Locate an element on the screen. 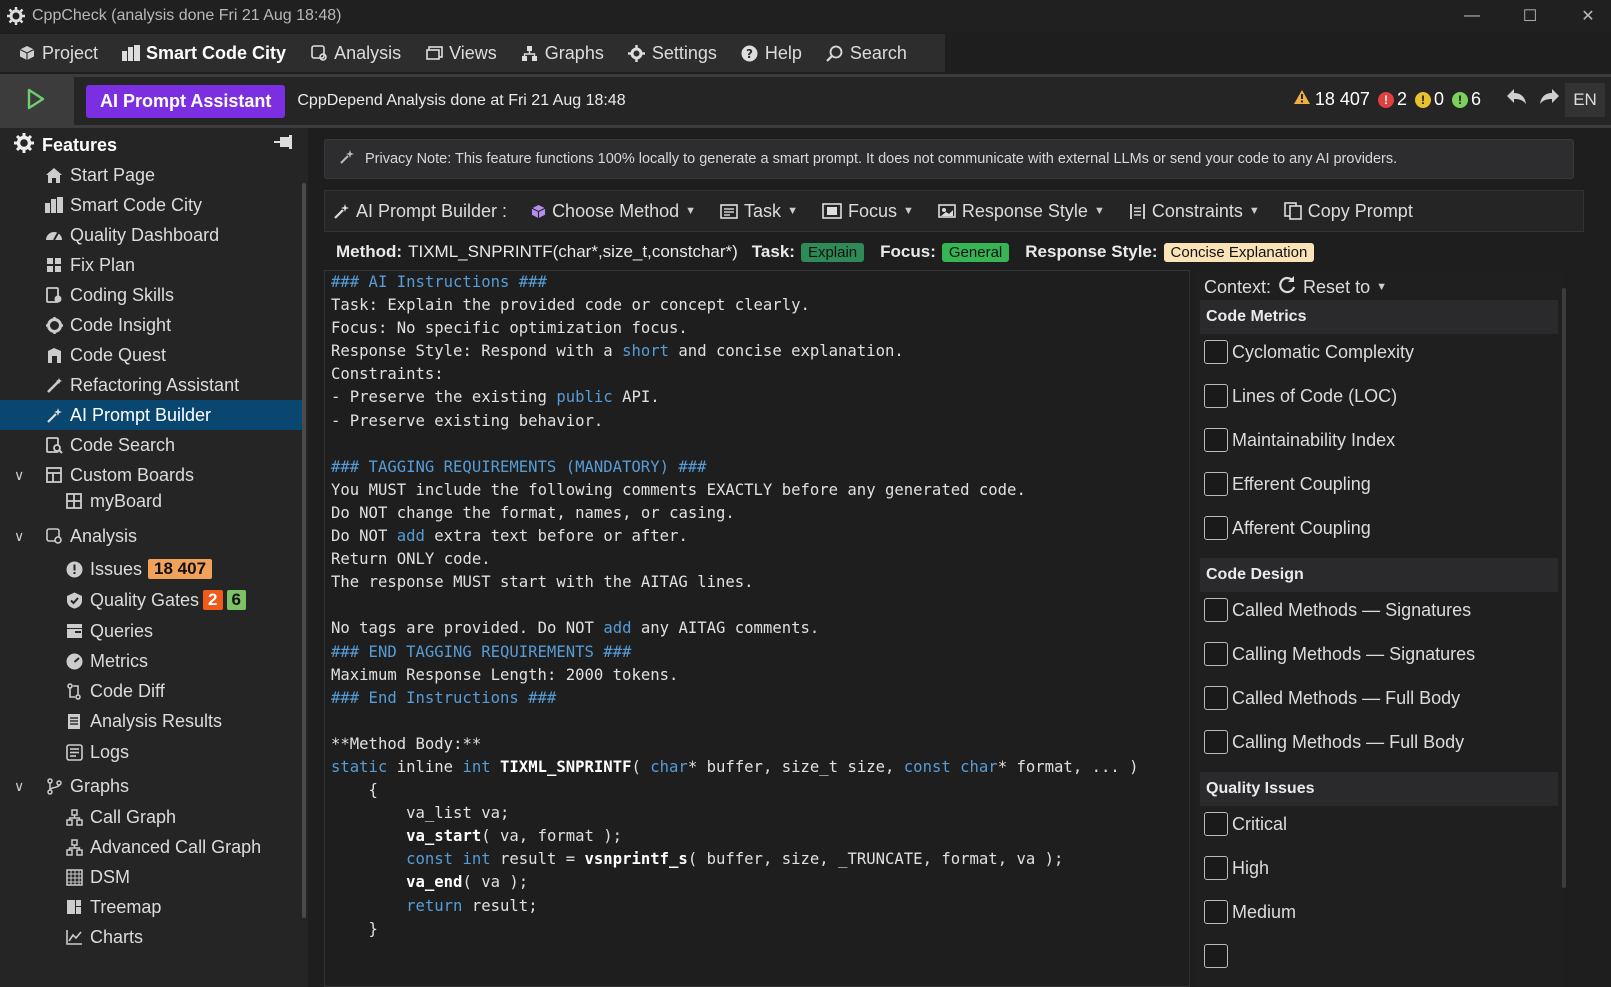 The height and width of the screenshot is (987, 1611). sidebar-item-label: Logs is located at coordinates (110, 751).